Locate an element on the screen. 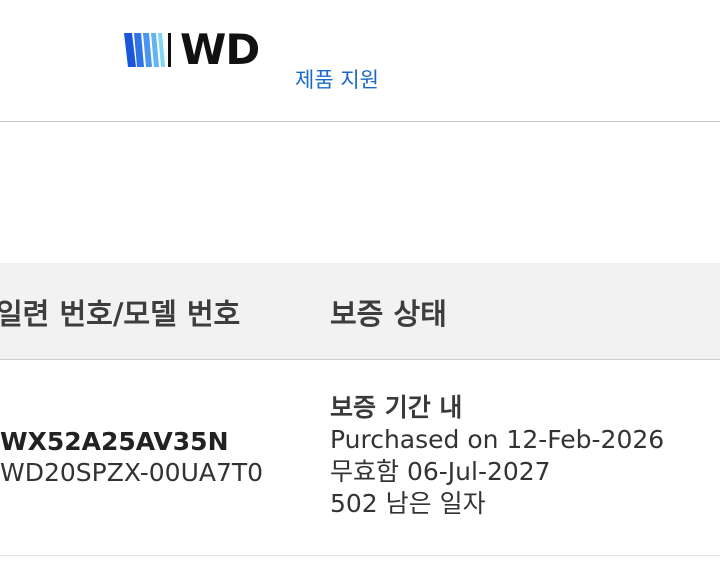 This screenshot has width=720, height=562. serial-model-cell: WX52A25AV35N WD20SPZX-00UA7T0 is located at coordinates (131, 457).